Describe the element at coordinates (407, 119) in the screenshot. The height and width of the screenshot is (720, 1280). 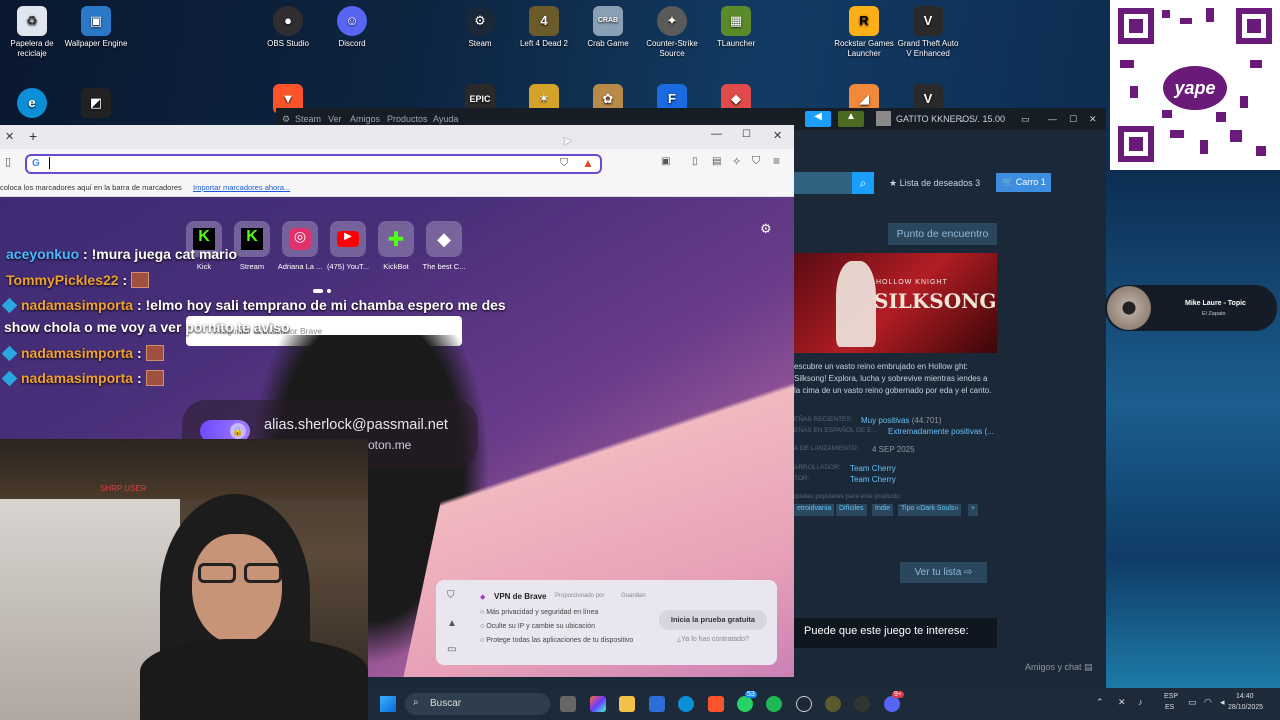
I see `menu-productos: Productos` at that location.